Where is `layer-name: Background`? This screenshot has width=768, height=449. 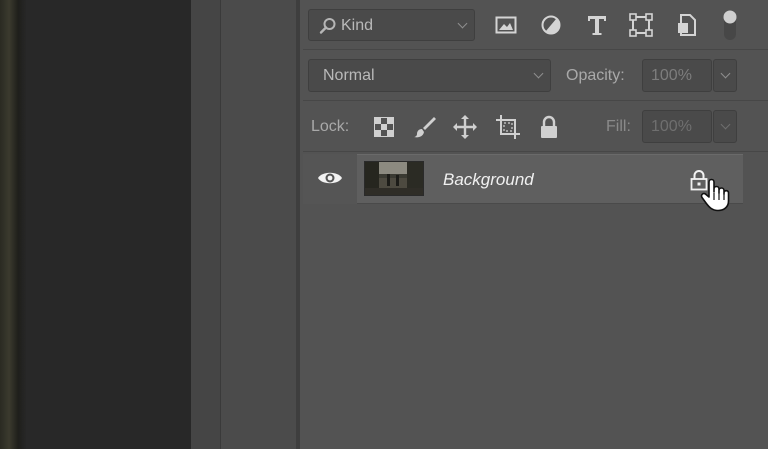
layer-name: Background is located at coordinates (488, 179).